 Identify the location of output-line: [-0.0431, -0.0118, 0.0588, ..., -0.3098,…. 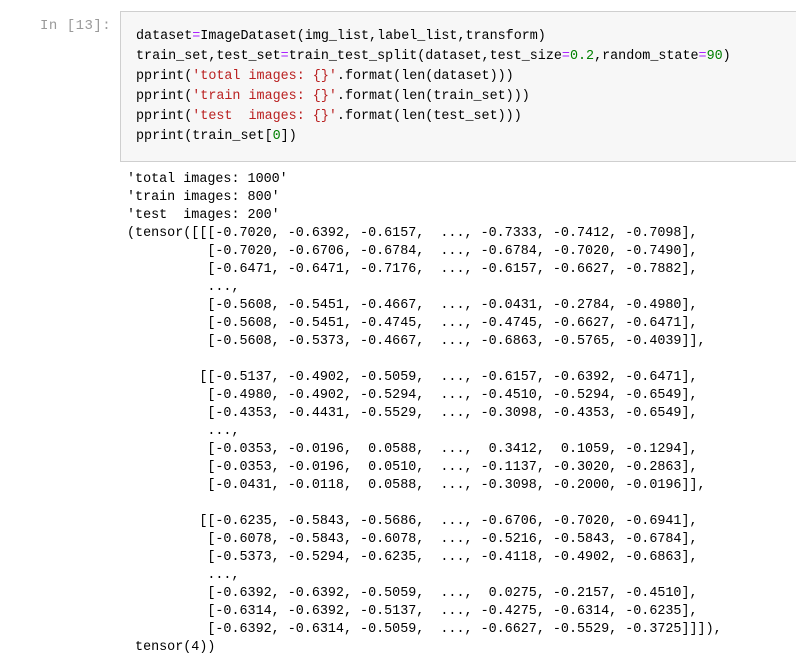
(416, 485).